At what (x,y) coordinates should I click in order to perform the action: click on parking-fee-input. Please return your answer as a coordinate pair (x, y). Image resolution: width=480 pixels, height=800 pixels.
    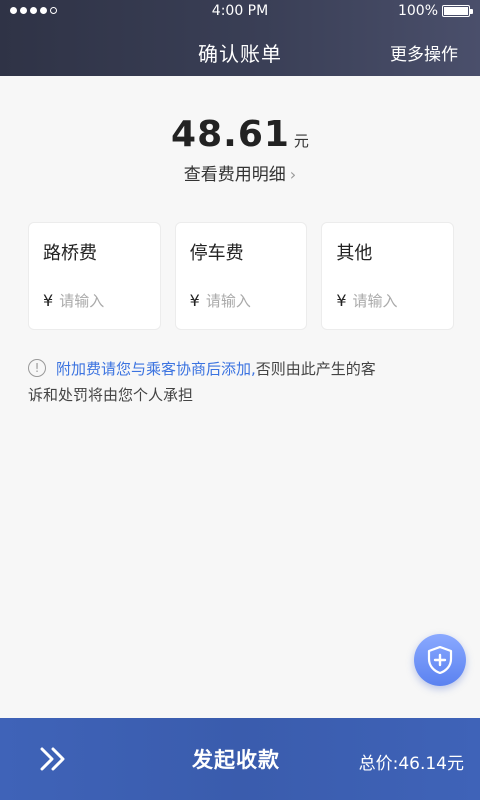
    Looking at the image, I should click on (245, 300).